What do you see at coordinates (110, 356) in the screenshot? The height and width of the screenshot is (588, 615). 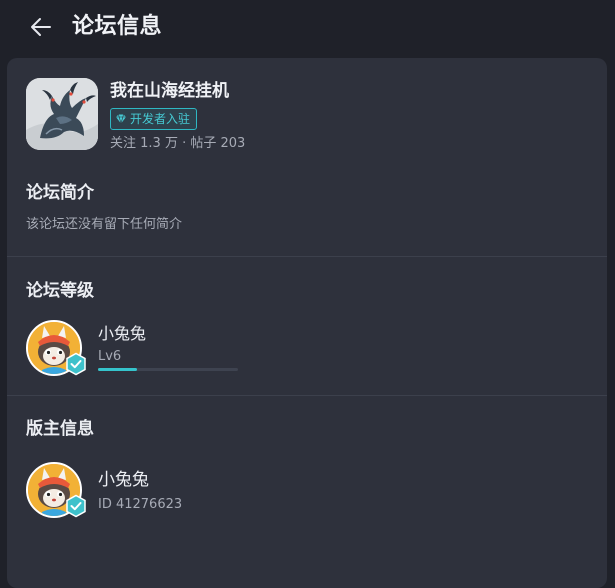 I see `level-label: Lv6` at bounding box center [110, 356].